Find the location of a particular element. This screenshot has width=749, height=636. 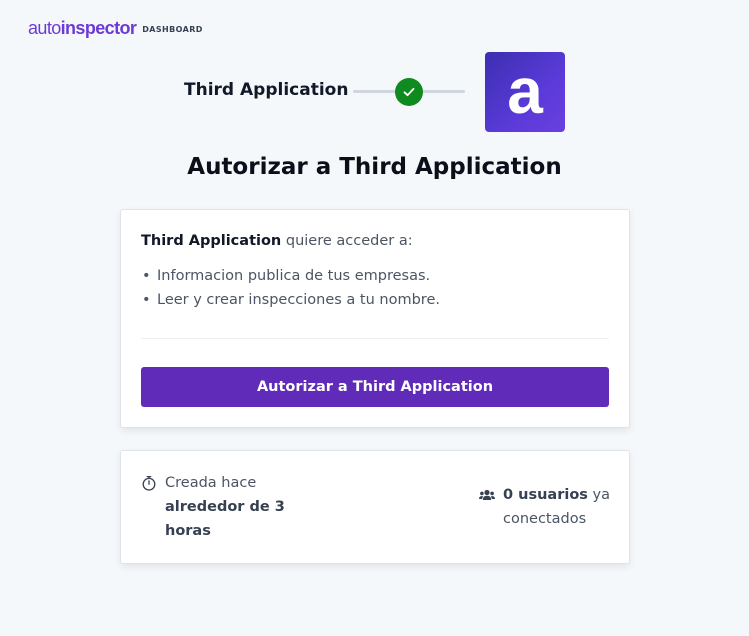

stopwatch-icon is located at coordinates (149, 483).